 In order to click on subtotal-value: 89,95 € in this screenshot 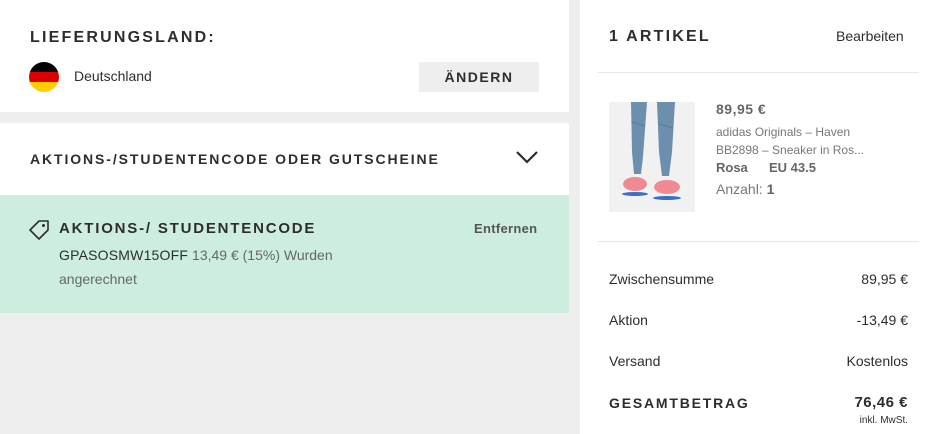, I will do `click(884, 279)`.